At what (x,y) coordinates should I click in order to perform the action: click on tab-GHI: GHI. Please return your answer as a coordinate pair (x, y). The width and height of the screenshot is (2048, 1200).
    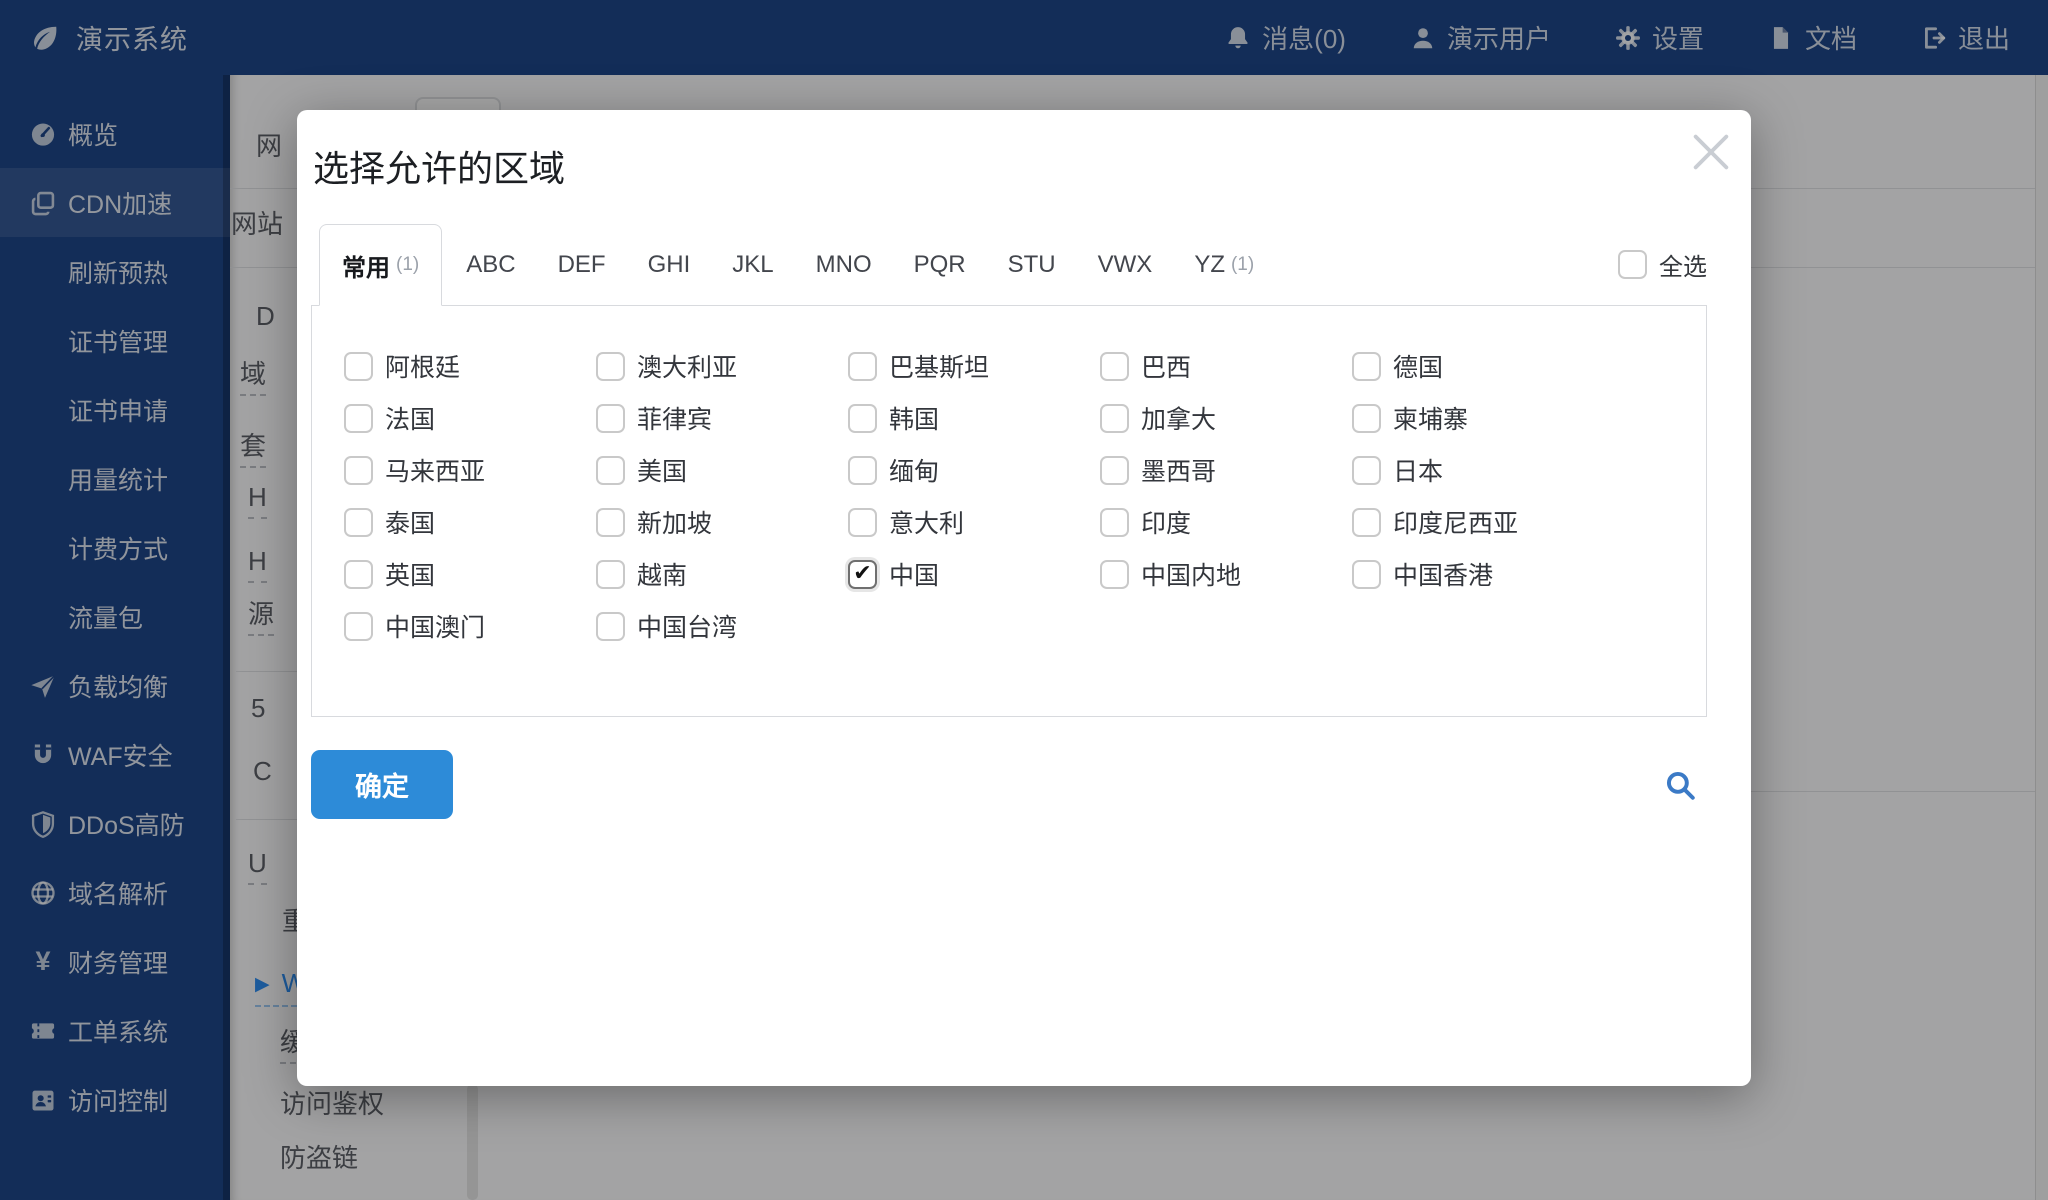
    Looking at the image, I should click on (669, 264).